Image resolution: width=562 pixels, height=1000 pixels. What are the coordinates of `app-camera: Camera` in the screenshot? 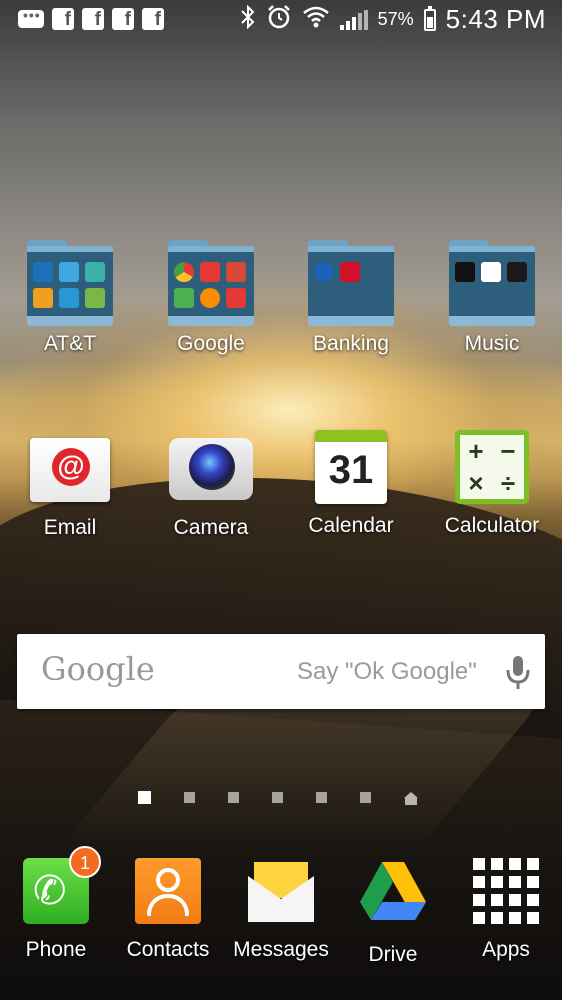 It's located at (211, 485).